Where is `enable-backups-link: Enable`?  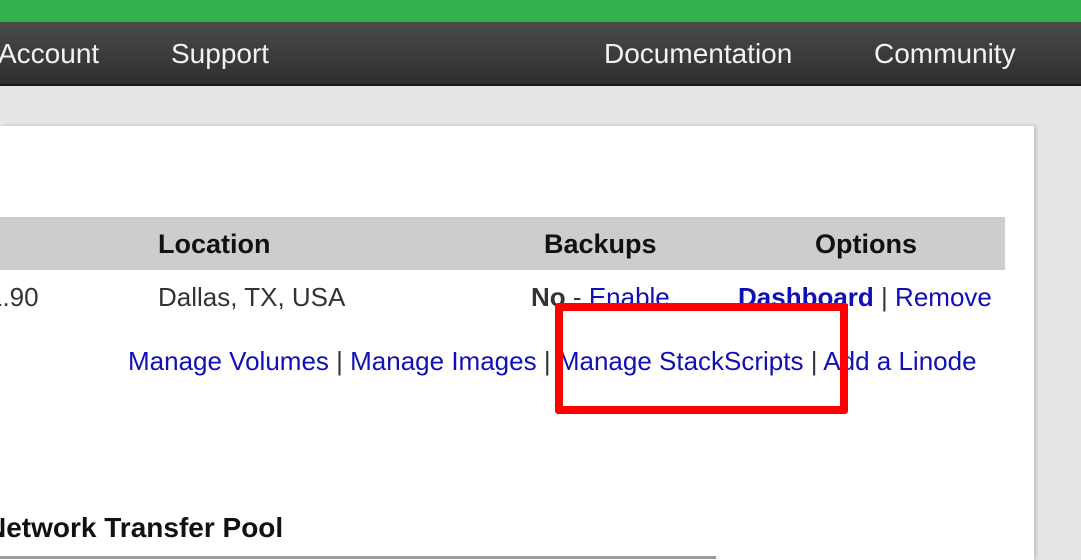
enable-backups-link: Enable is located at coordinates (629, 297).